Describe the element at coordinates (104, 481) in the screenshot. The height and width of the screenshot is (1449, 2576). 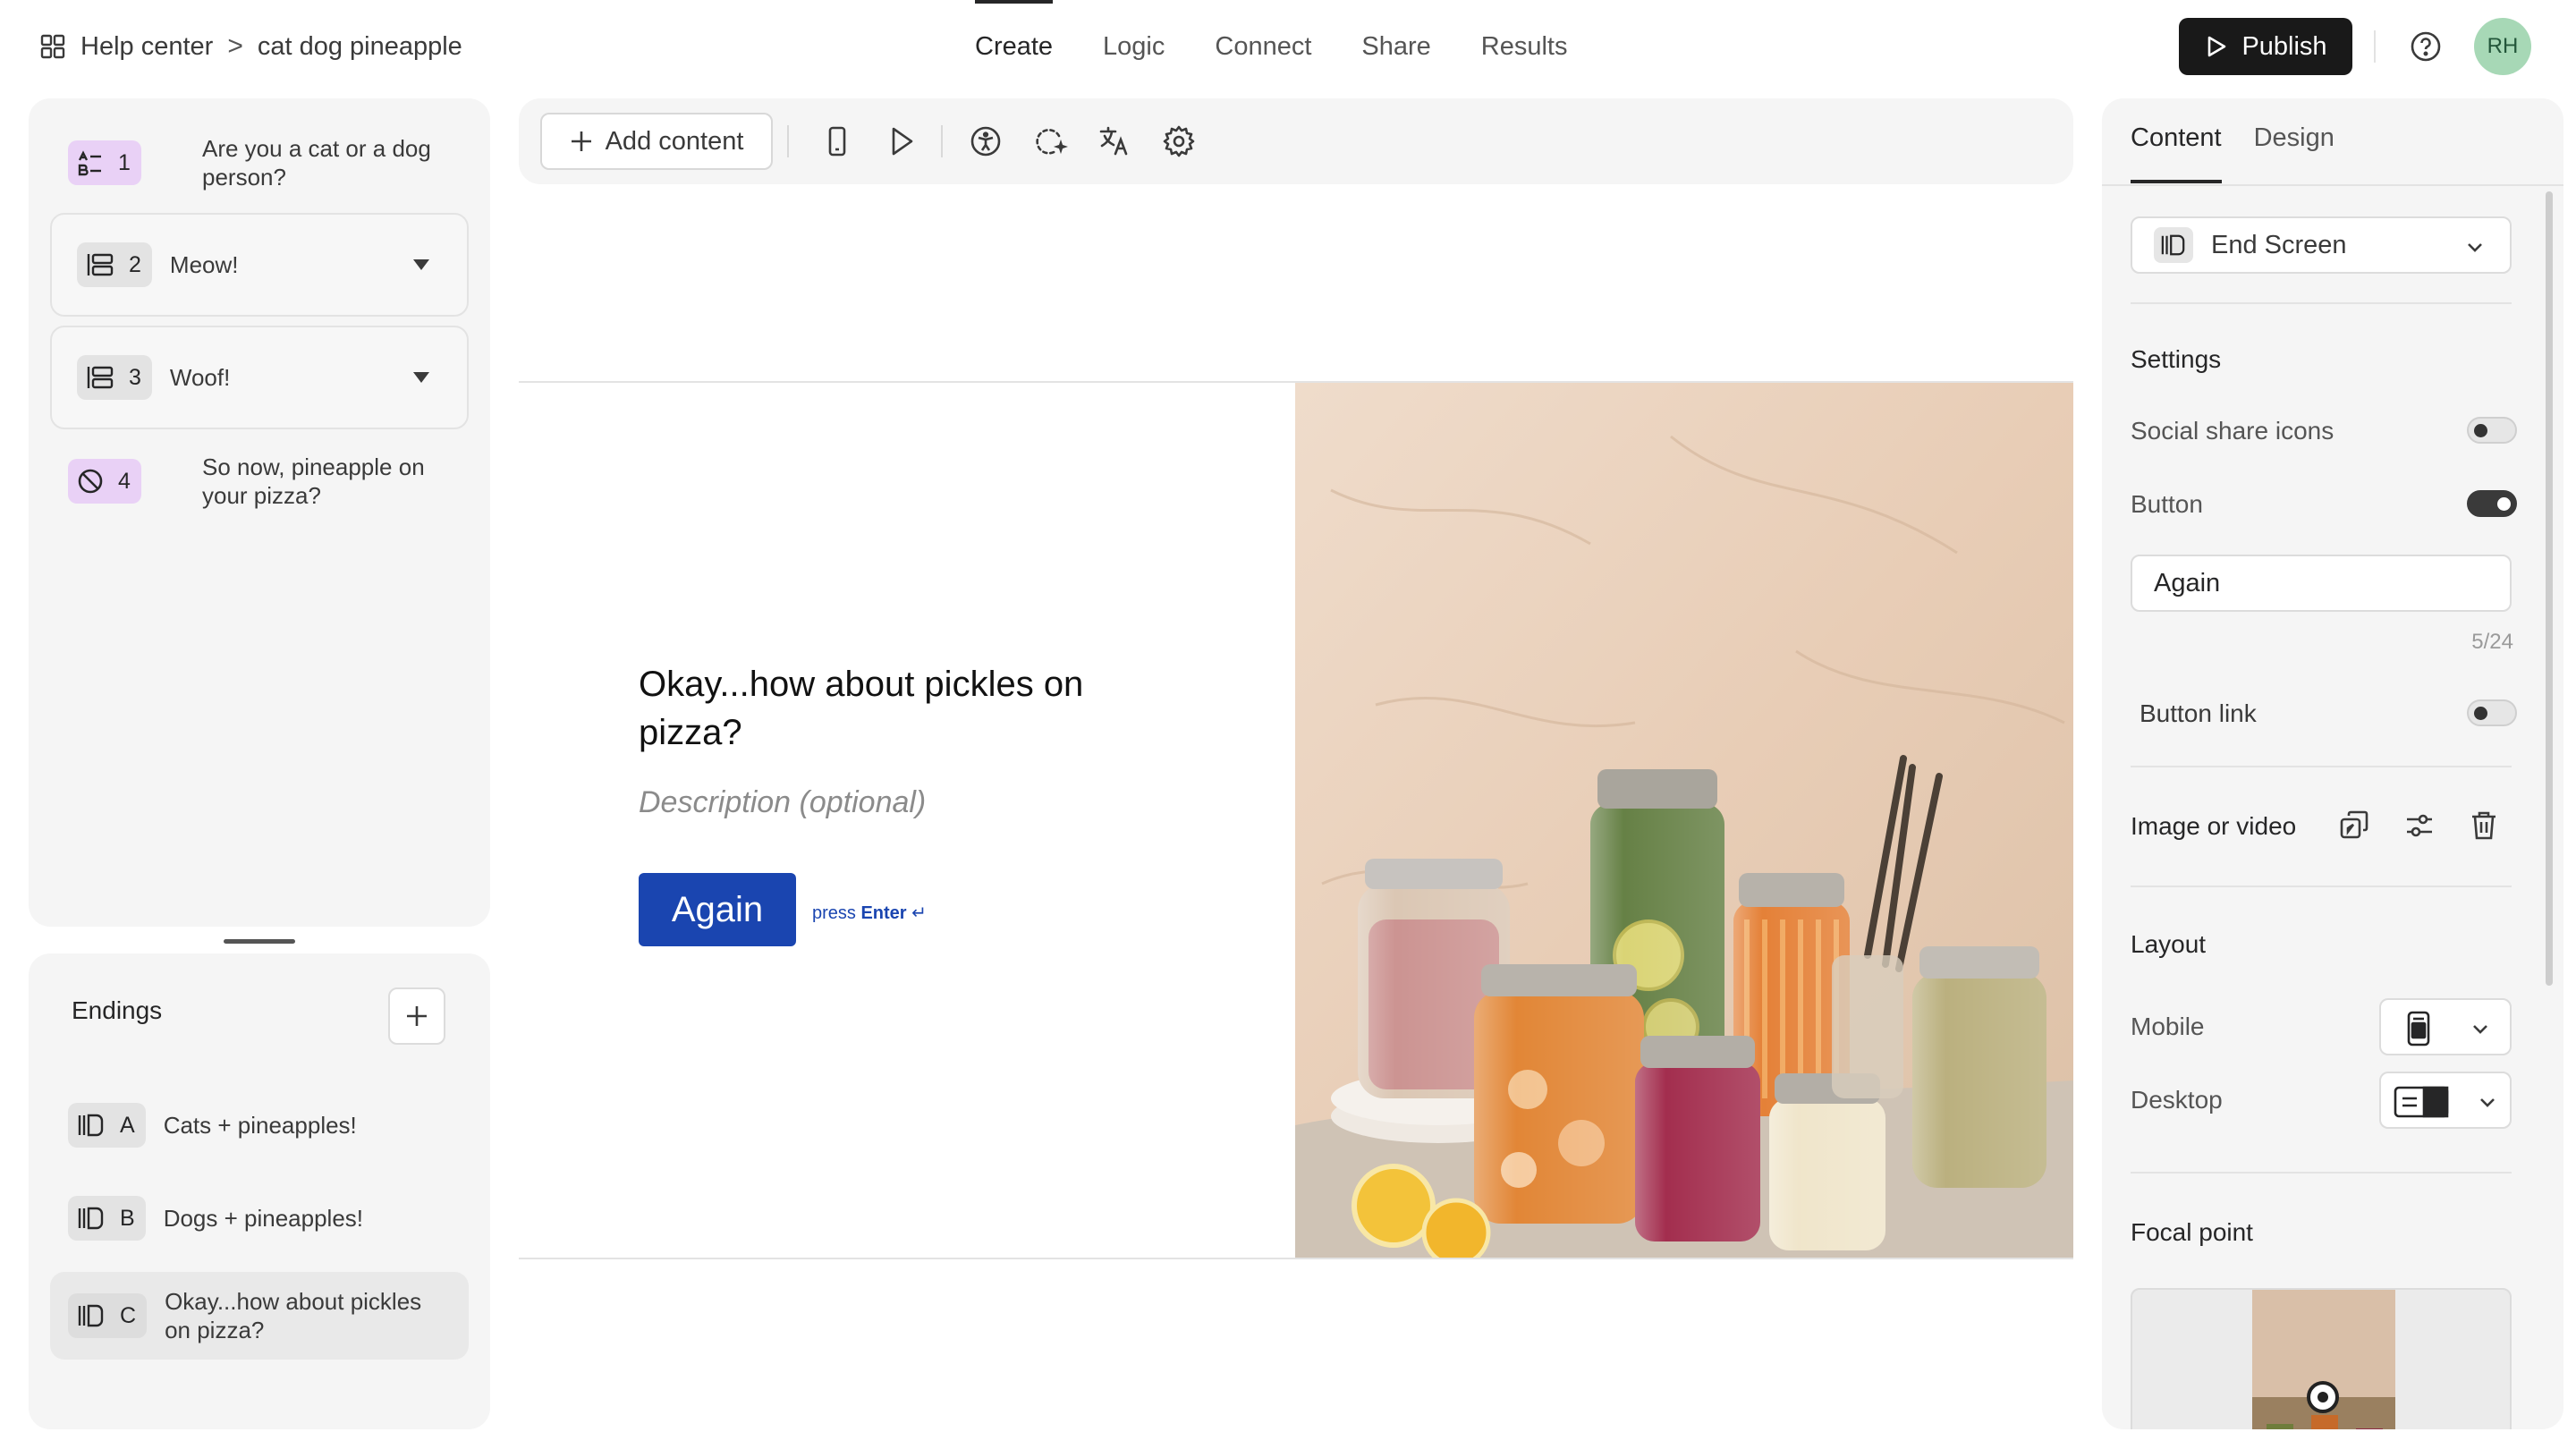
I see `question-badge: 4` at that location.